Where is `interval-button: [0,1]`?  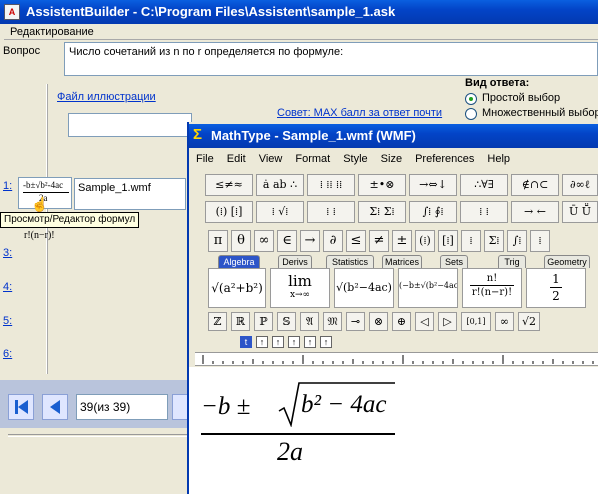
interval-button: [0,1] is located at coordinates (476, 321).